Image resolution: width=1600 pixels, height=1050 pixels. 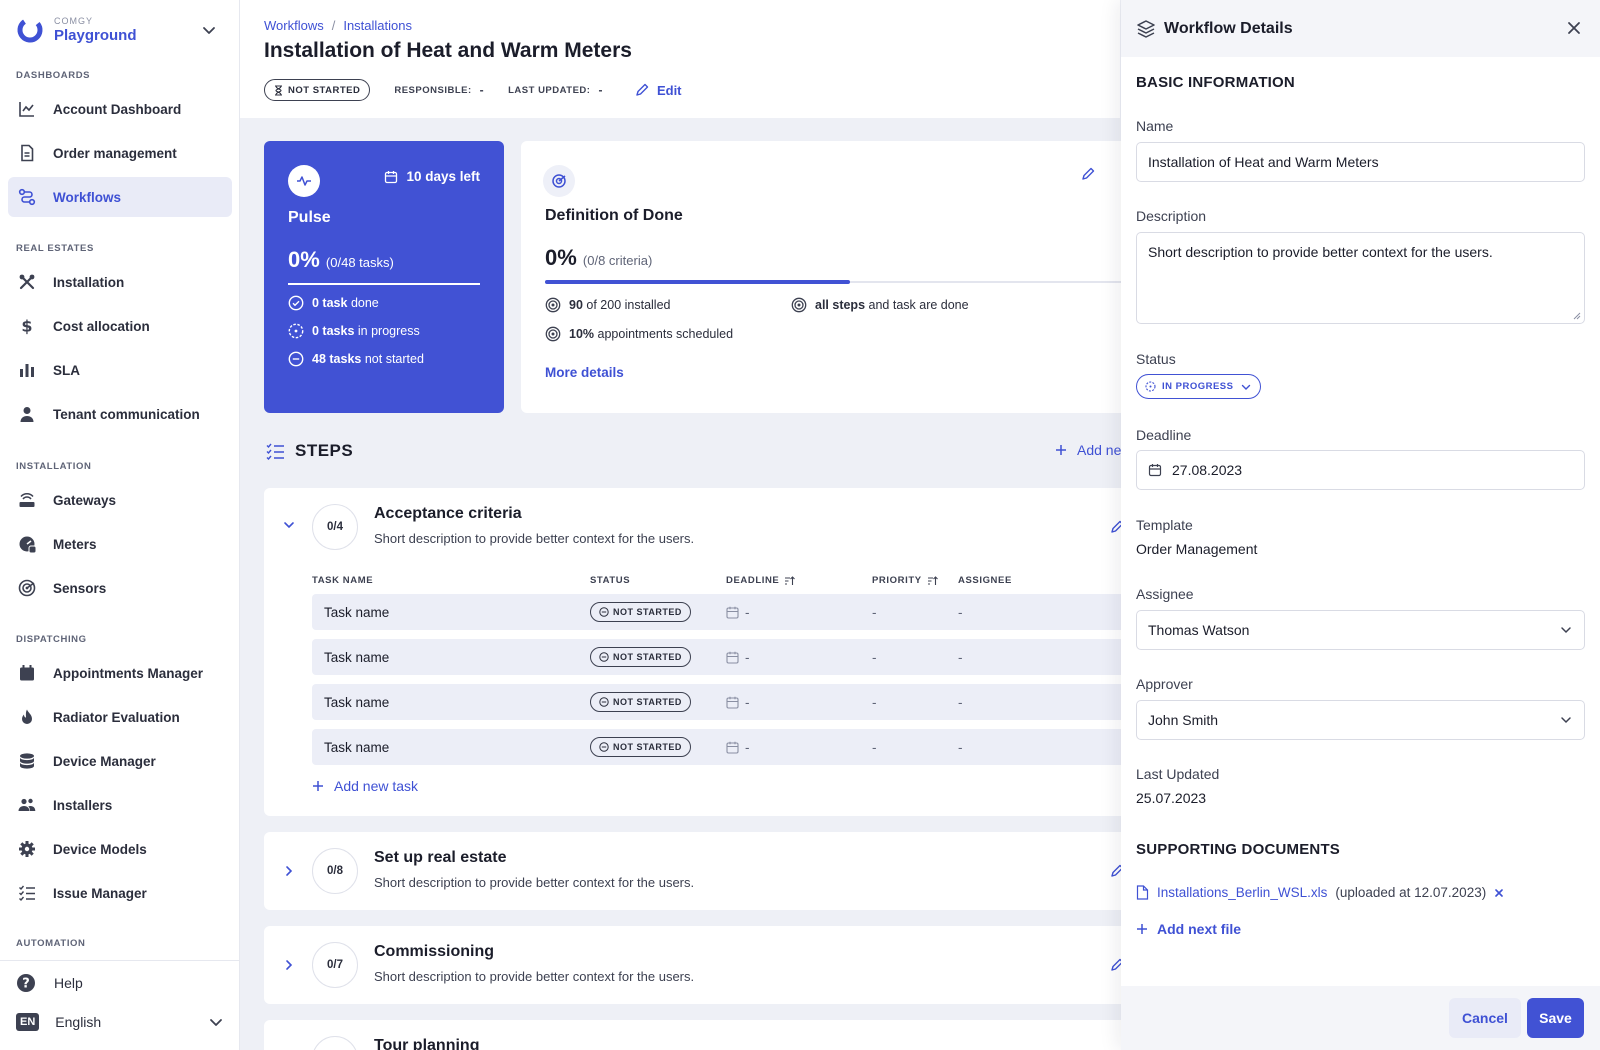 What do you see at coordinates (434, 951) in the screenshot?
I see `step-title: Commissioning` at bounding box center [434, 951].